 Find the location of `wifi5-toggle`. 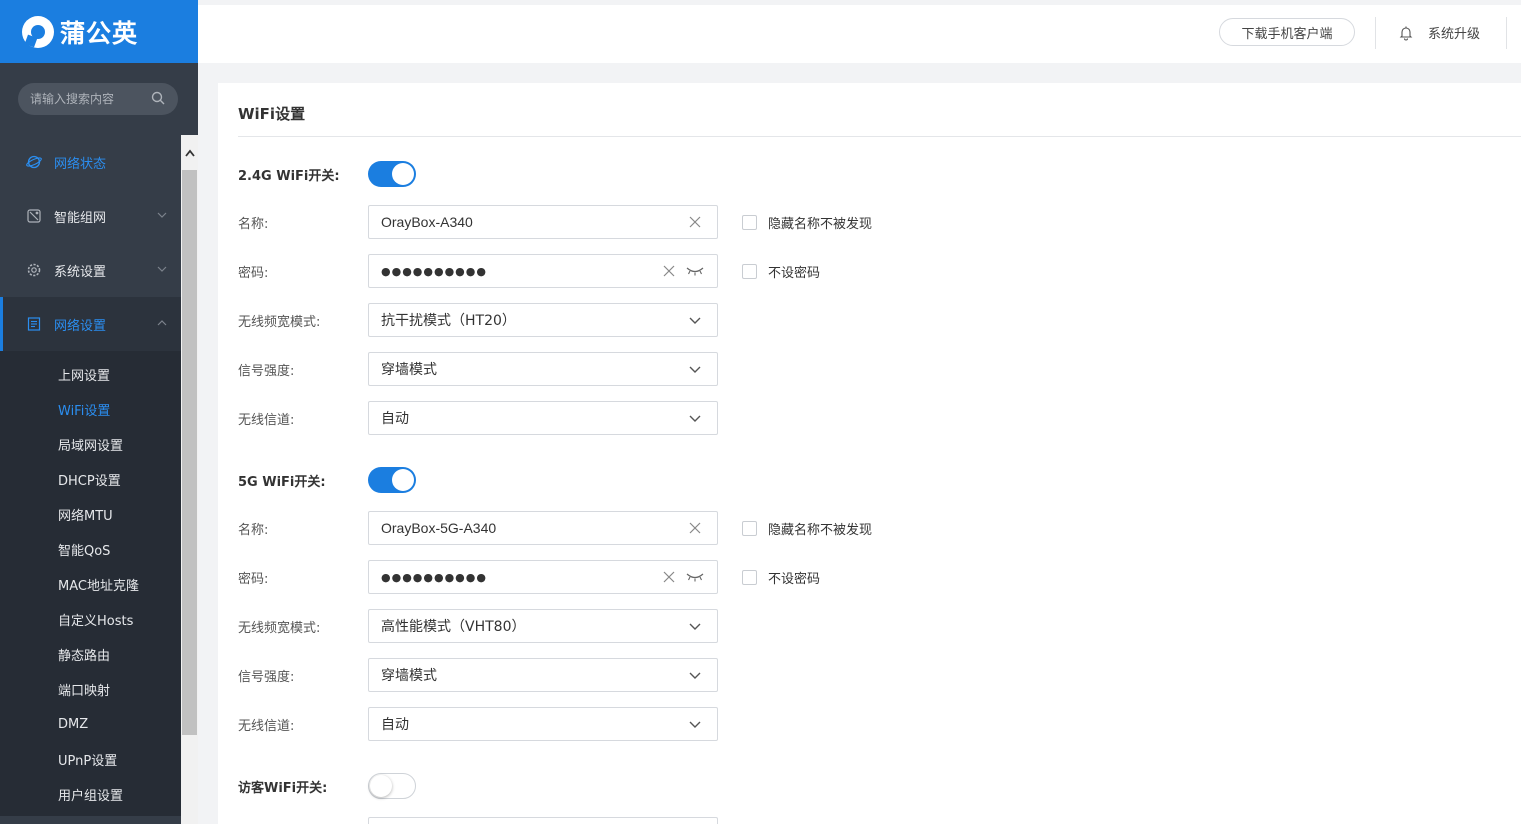

wifi5-toggle is located at coordinates (392, 480).